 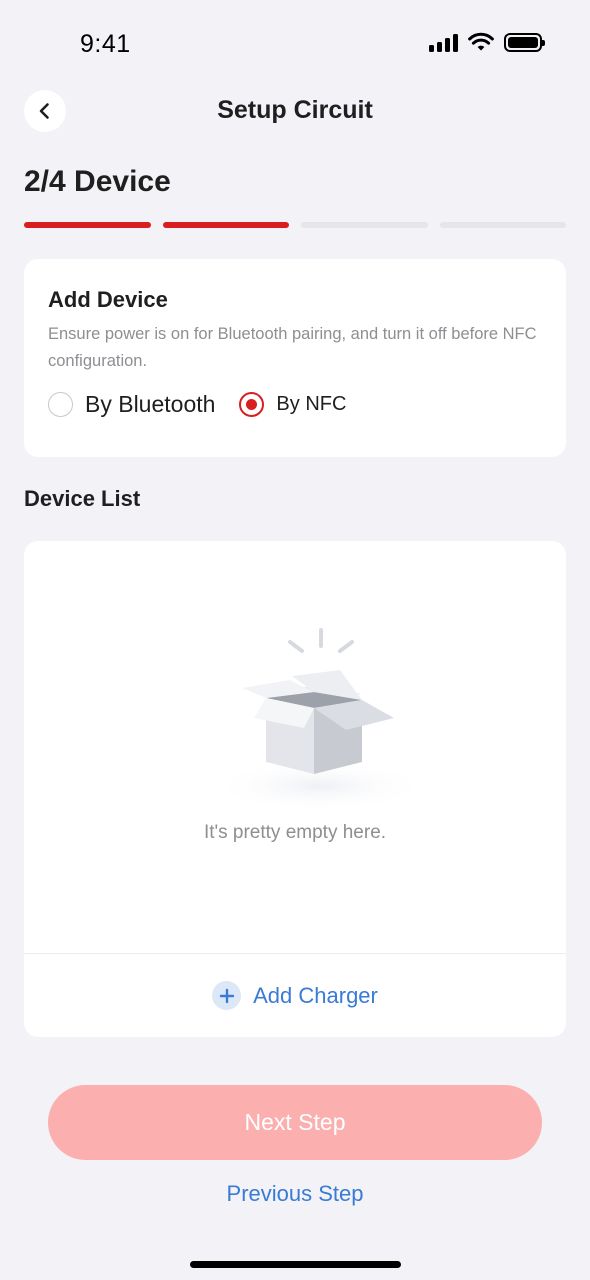 What do you see at coordinates (295, 1194) in the screenshot?
I see `previous-step-link: Previous Step` at bounding box center [295, 1194].